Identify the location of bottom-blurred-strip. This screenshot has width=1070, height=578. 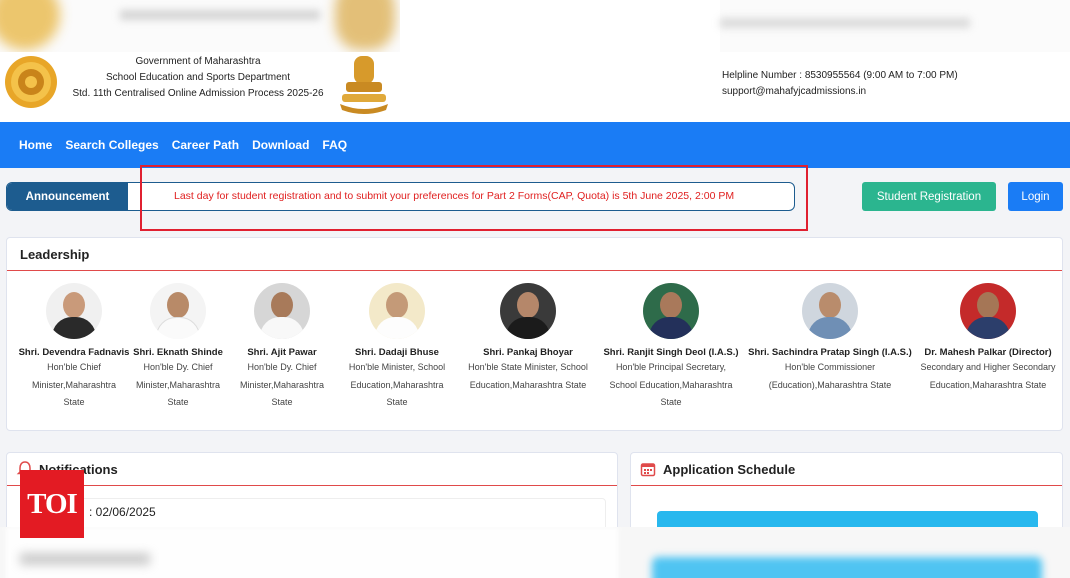
(535, 552).